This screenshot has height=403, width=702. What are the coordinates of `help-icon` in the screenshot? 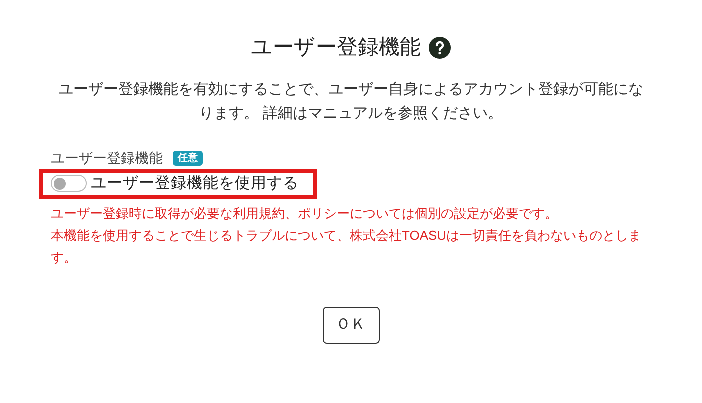 It's located at (440, 47).